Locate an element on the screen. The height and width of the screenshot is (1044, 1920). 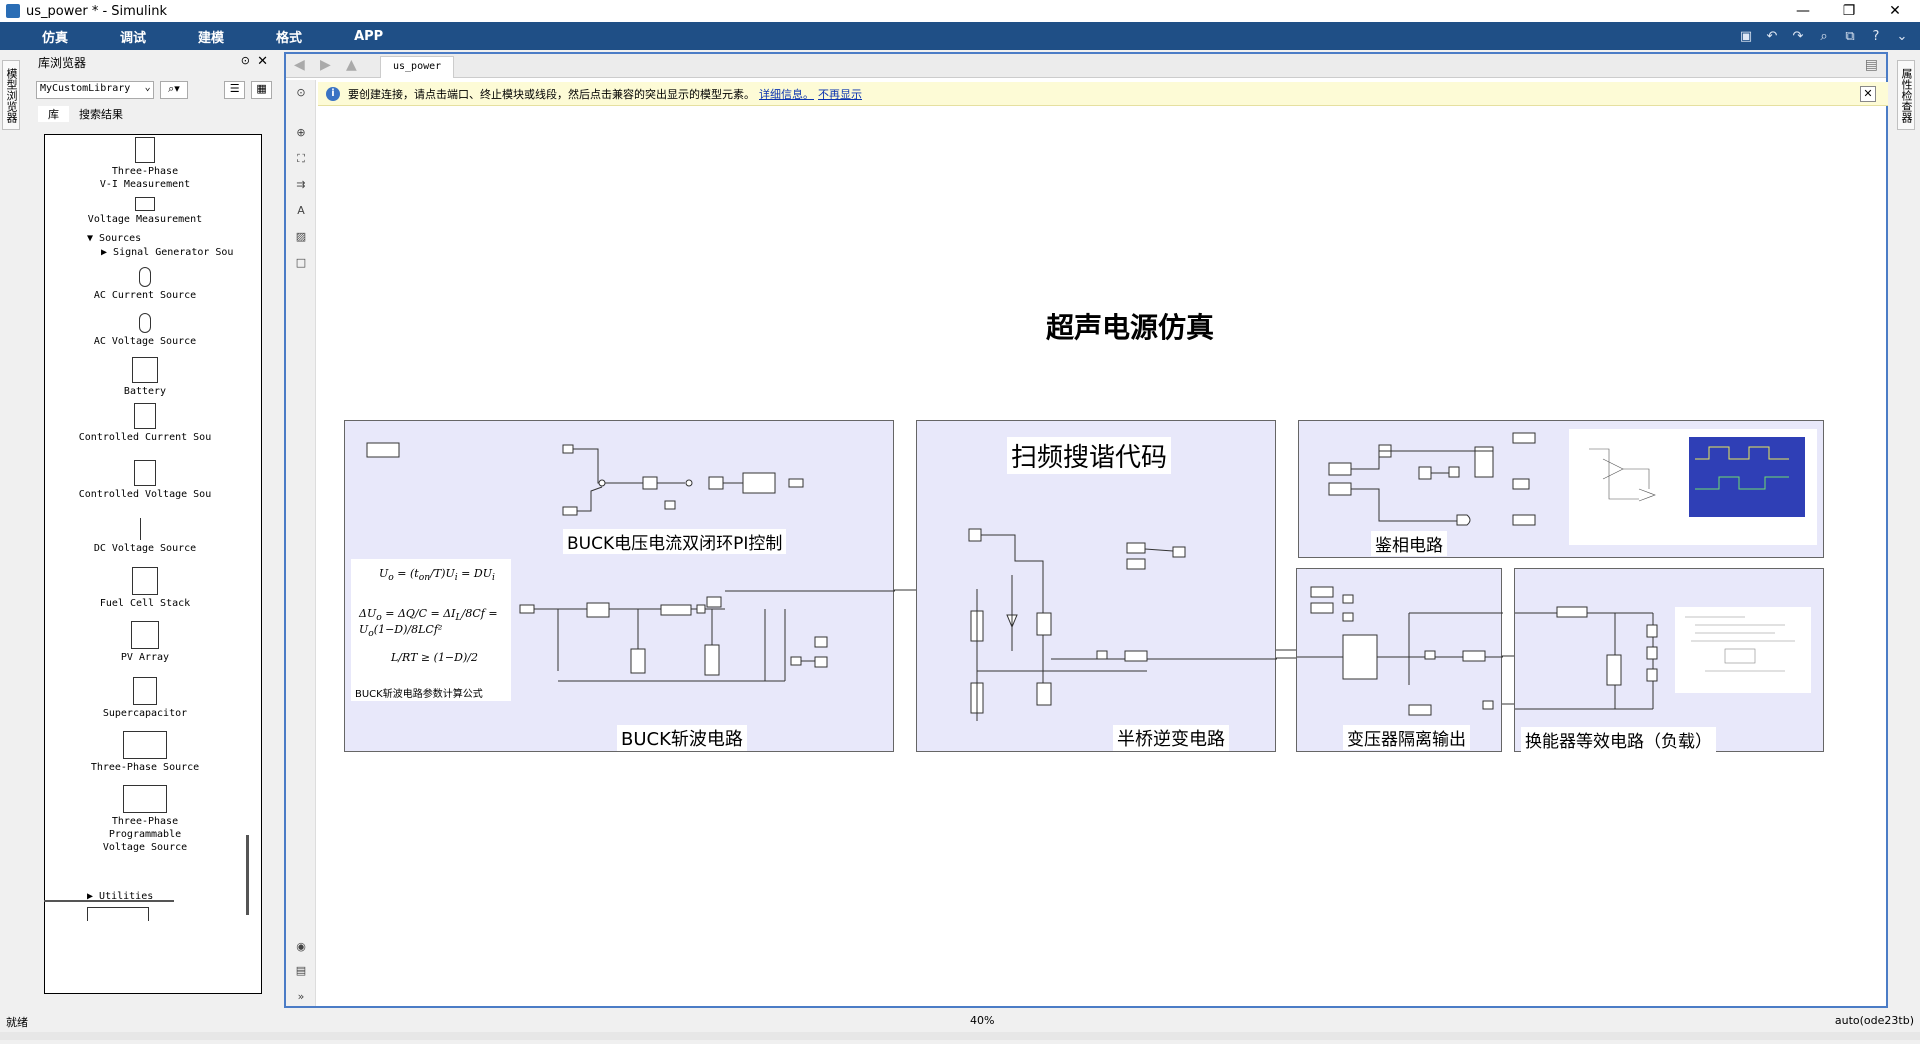
help-icon: ? is located at coordinates (1876, 36).